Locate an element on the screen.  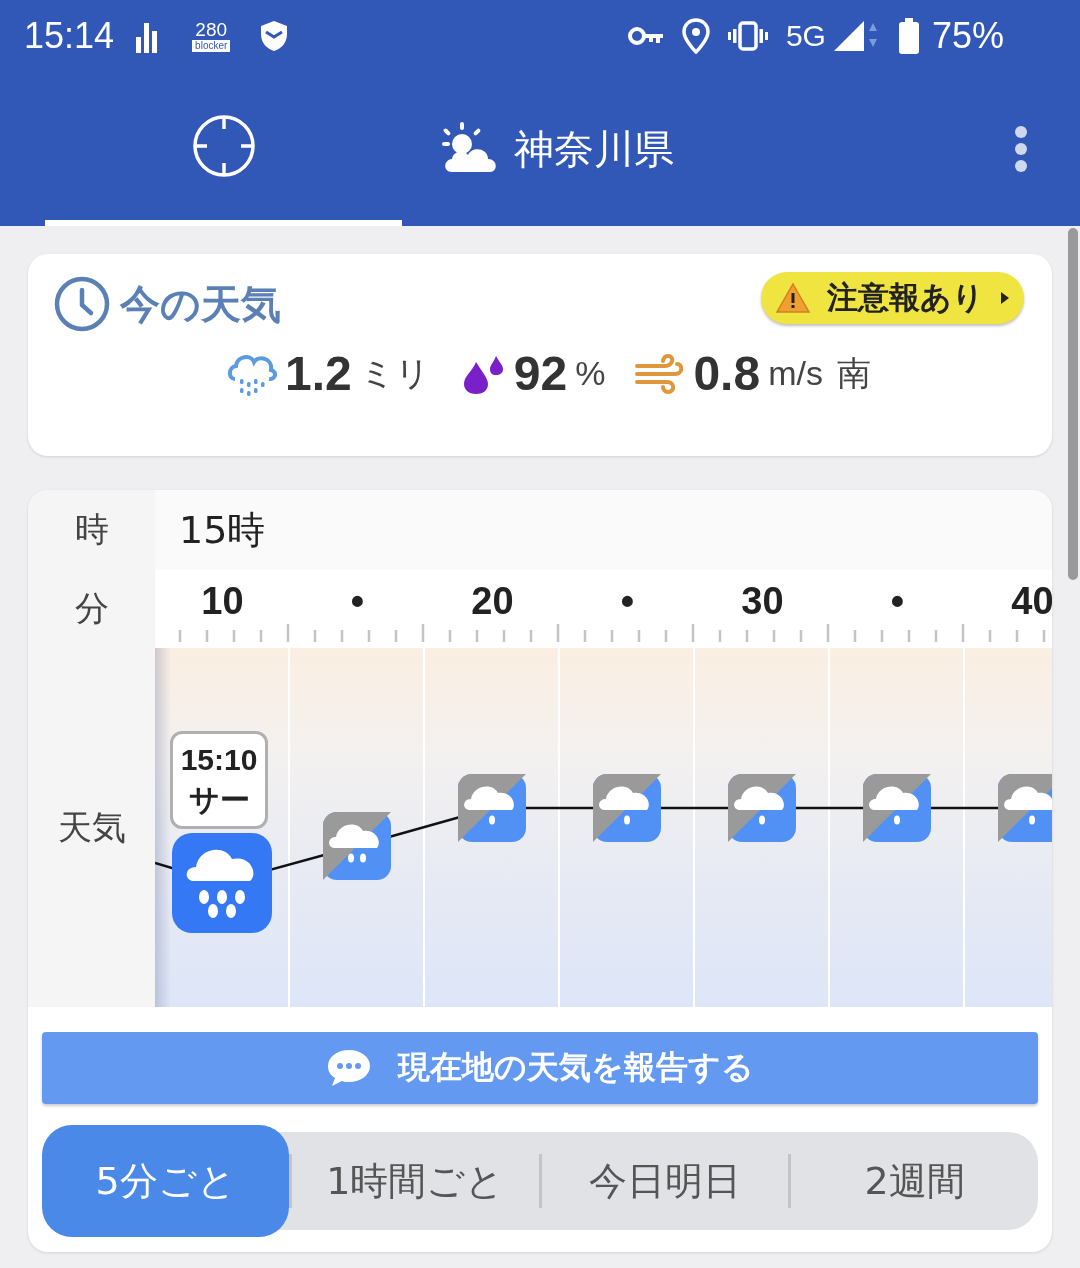
chat-bubble-icon is located at coordinates (349, 1068).